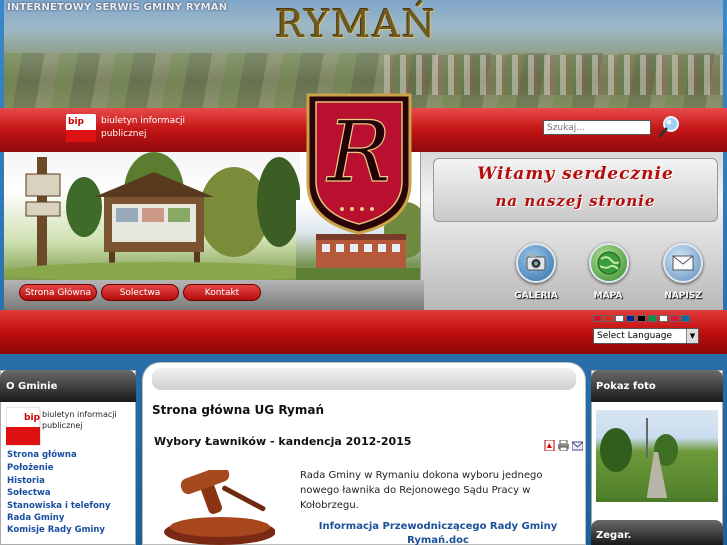 This screenshot has height=545, width=727. I want to click on photo-slideshow, so click(657, 456).